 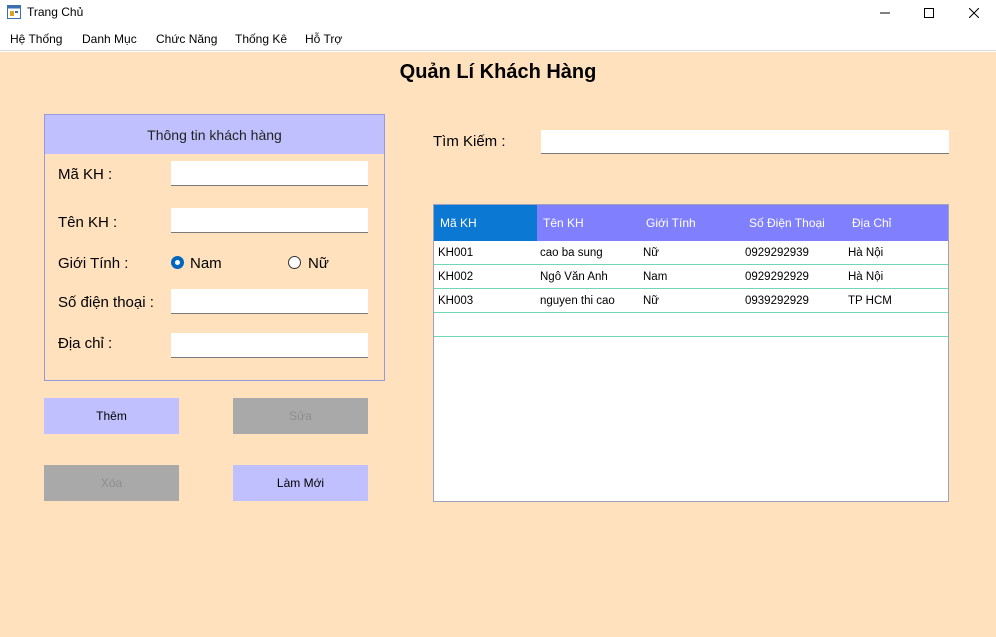 What do you see at coordinates (109, 39) in the screenshot?
I see `menu-danh-muc: Danh Mục` at bounding box center [109, 39].